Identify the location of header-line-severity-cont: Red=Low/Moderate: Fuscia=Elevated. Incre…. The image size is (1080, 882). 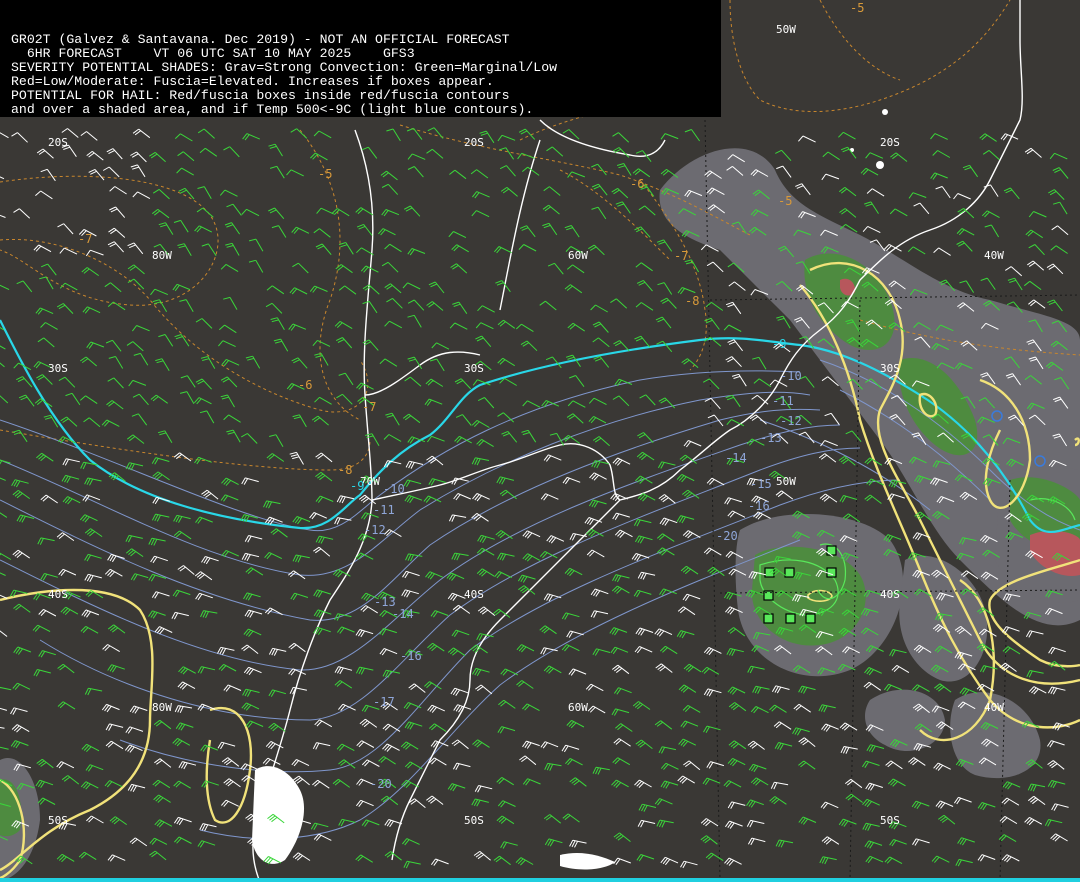
(252, 81).